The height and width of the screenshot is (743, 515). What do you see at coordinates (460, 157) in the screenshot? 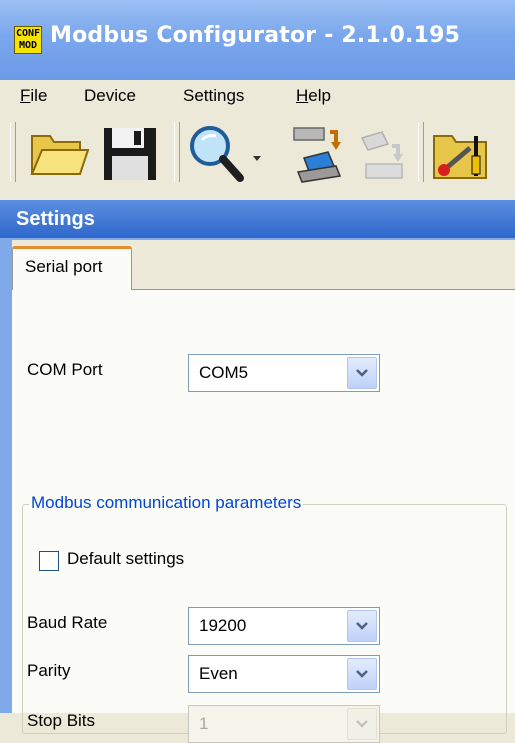
I see `configure-tools-icon` at bounding box center [460, 157].